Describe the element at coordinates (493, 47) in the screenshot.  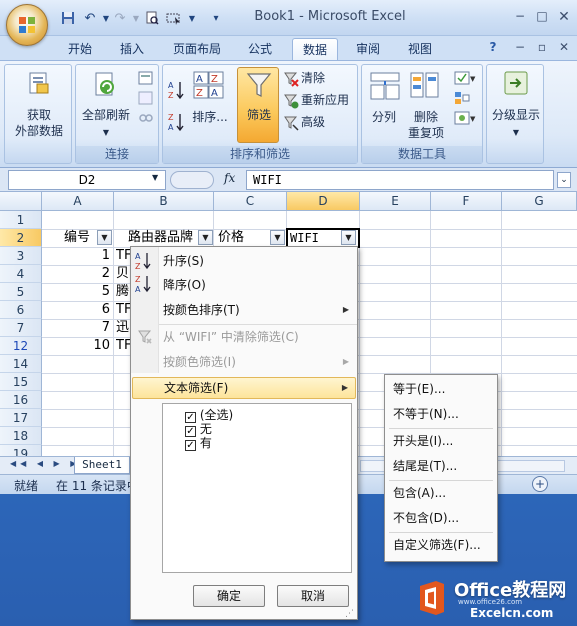
I see `help-icon: ?` at that location.